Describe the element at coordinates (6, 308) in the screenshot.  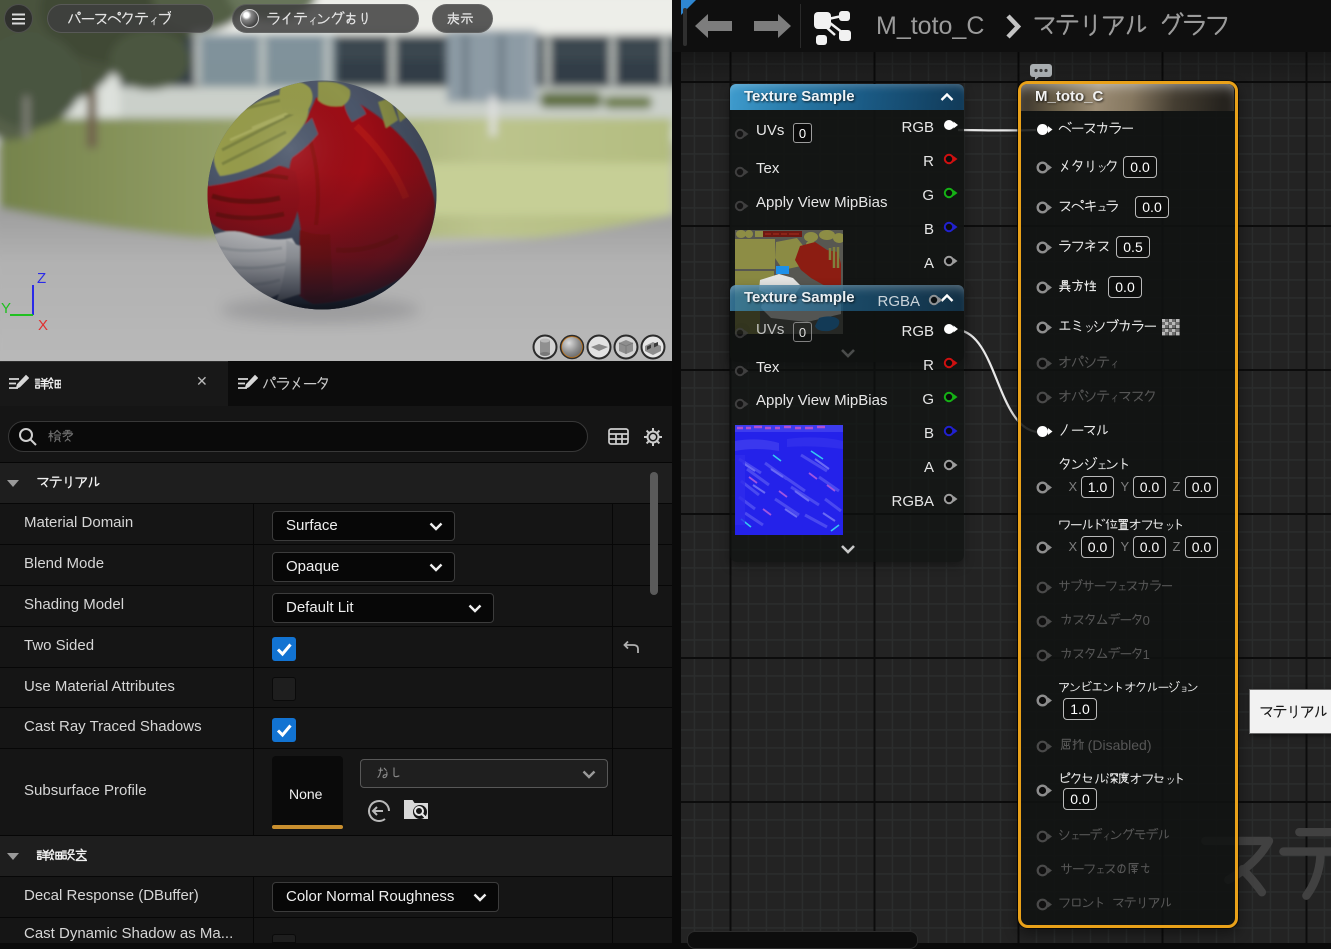
I see `svg-text: Y` at that location.